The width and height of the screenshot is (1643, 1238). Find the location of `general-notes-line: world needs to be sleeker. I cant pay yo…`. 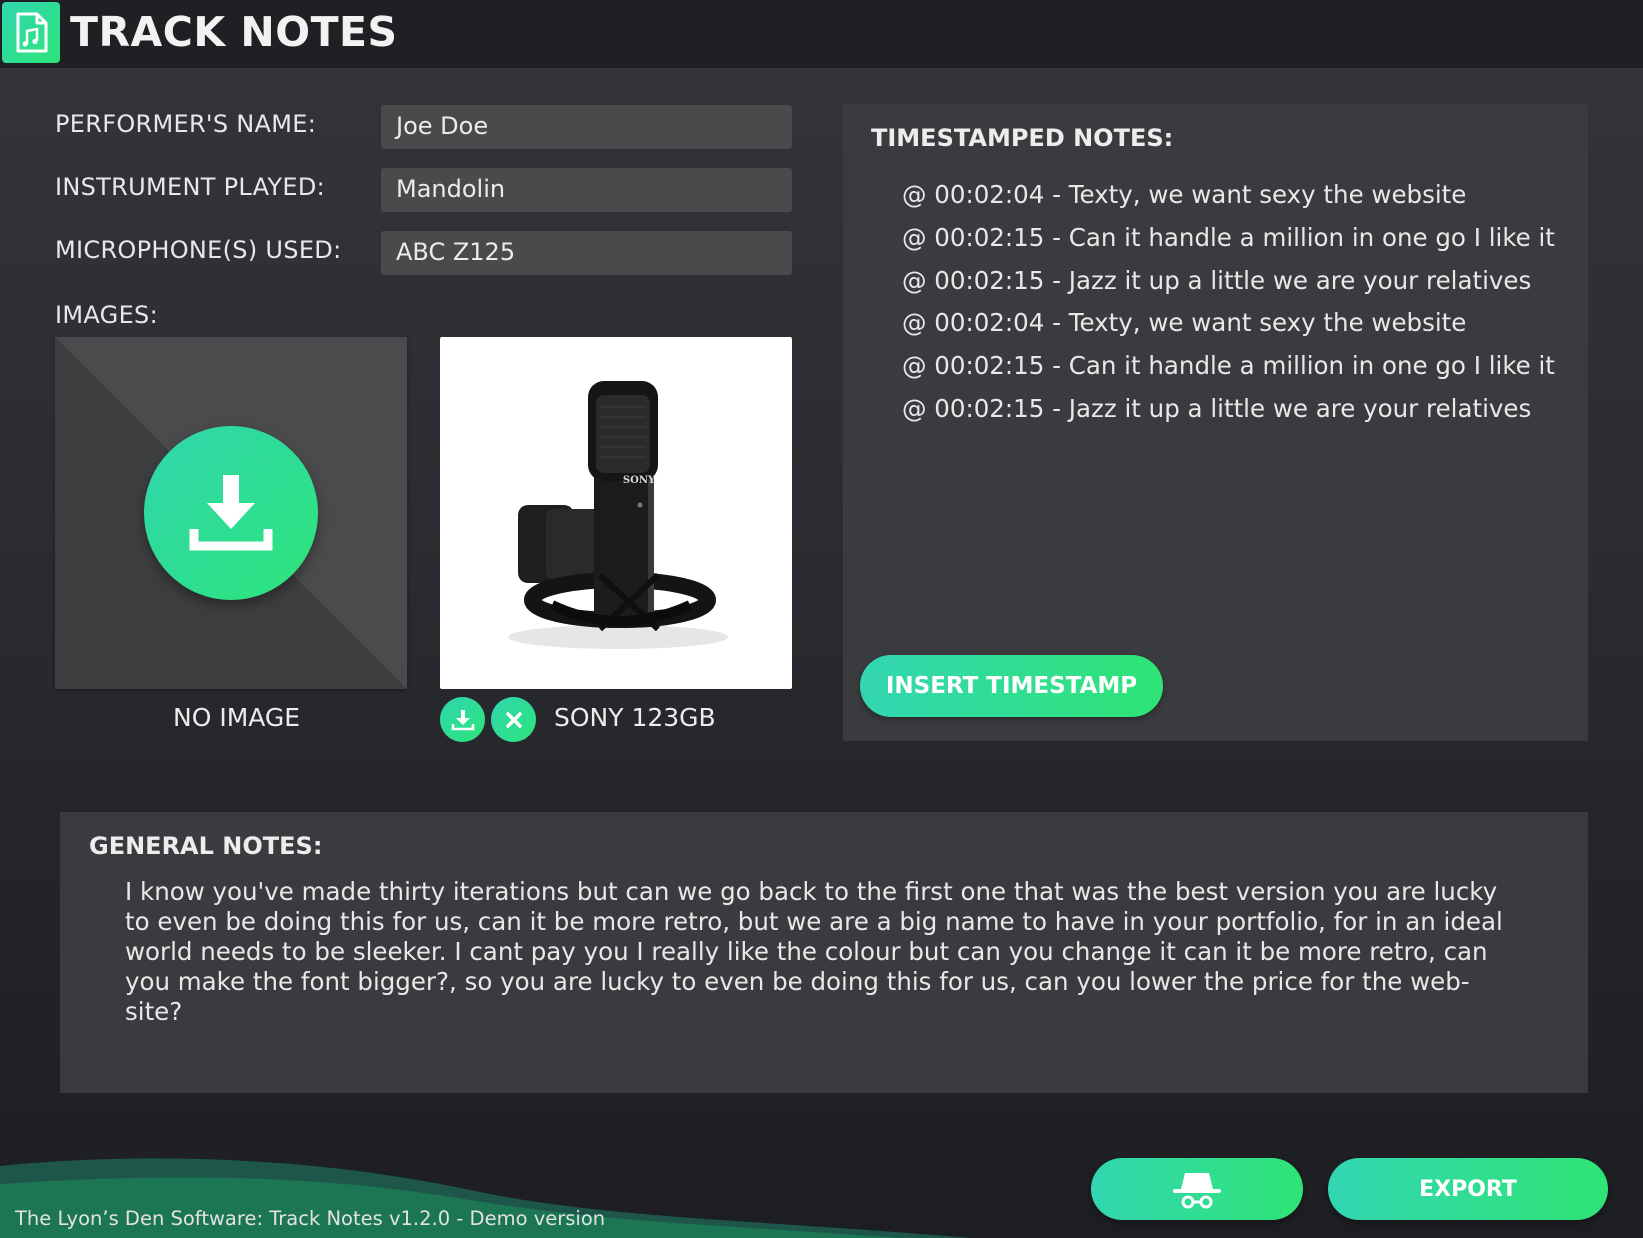

general-notes-line: world needs to be sleeker. I cant pay yo… is located at coordinates (806, 951).